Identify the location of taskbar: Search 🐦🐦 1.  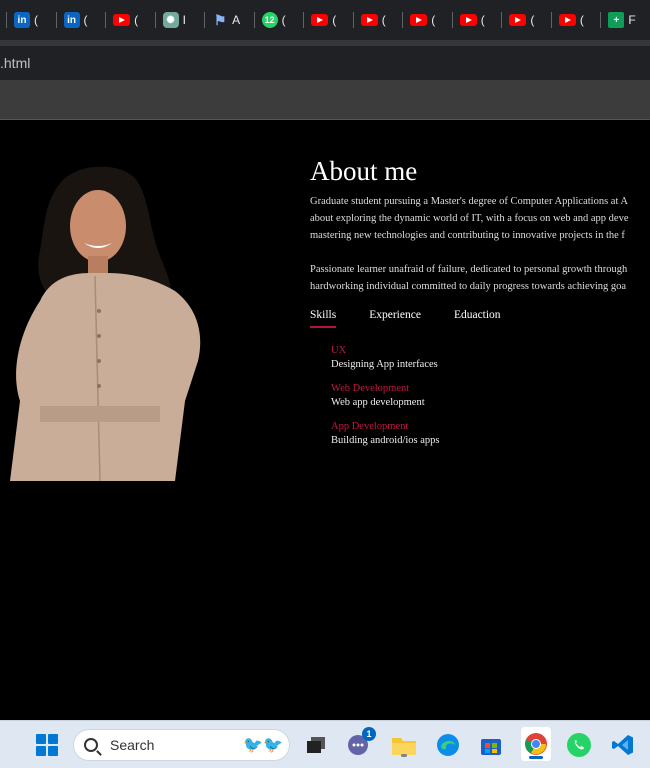
(325, 744).